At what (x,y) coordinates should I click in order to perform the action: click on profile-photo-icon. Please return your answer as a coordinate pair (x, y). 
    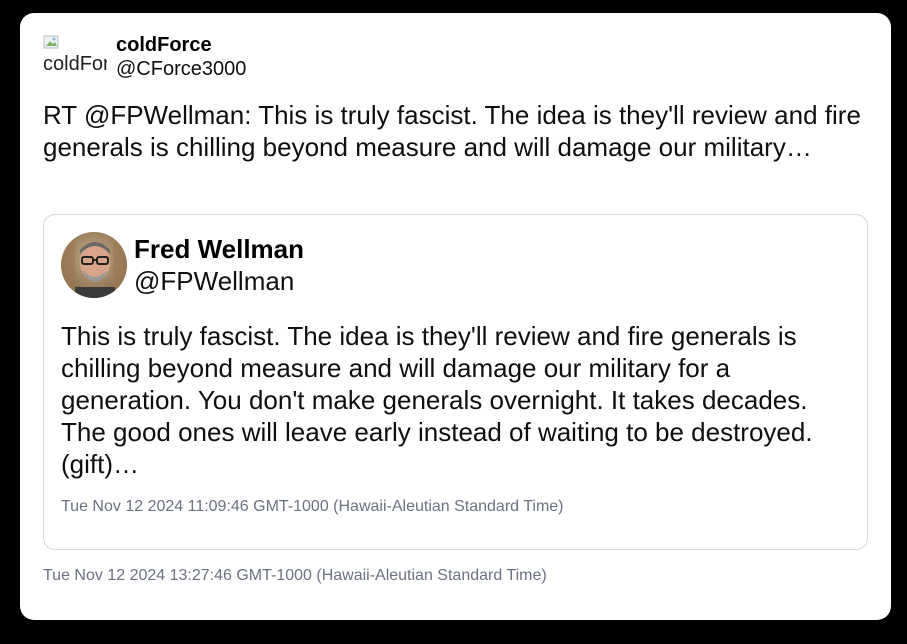
    Looking at the image, I should click on (94, 265).